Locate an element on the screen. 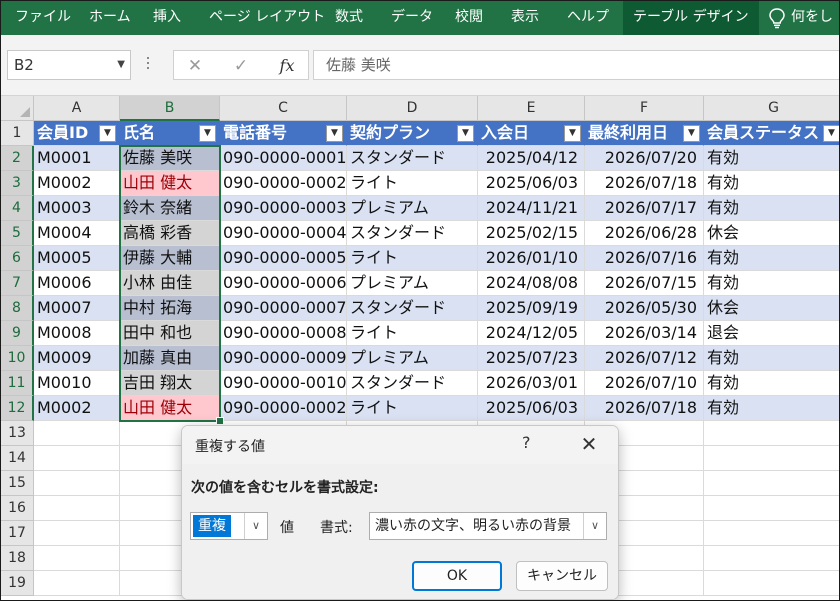 Image resolution: width=840 pixels, height=601 pixels. cancel-icon: ✕ is located at coordinates (195, 66).